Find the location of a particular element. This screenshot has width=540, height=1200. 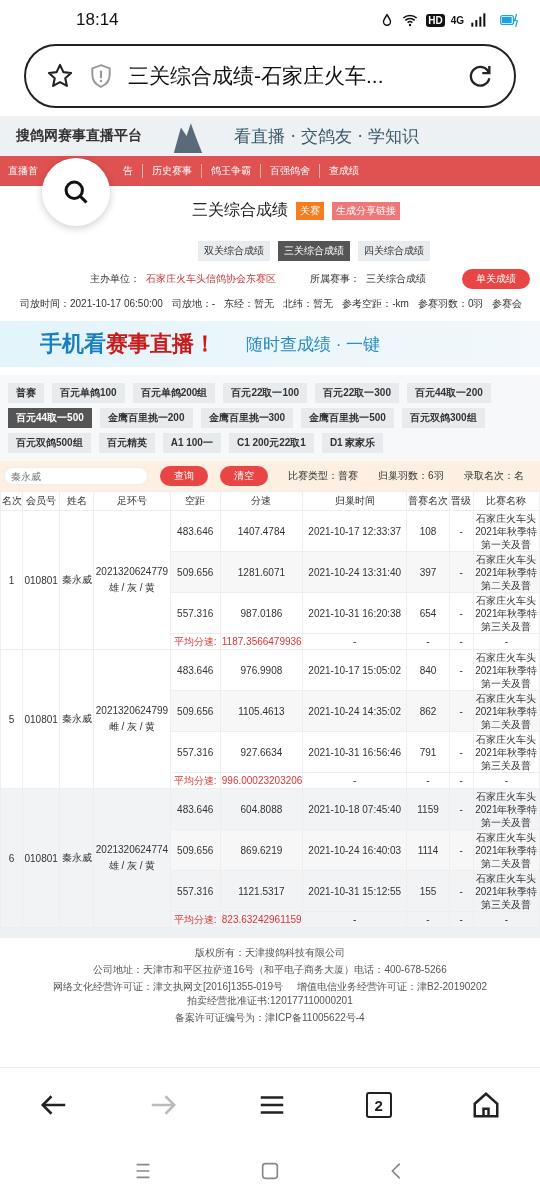

ring-number: 2021320624799 is located at coordinates (132, 710).